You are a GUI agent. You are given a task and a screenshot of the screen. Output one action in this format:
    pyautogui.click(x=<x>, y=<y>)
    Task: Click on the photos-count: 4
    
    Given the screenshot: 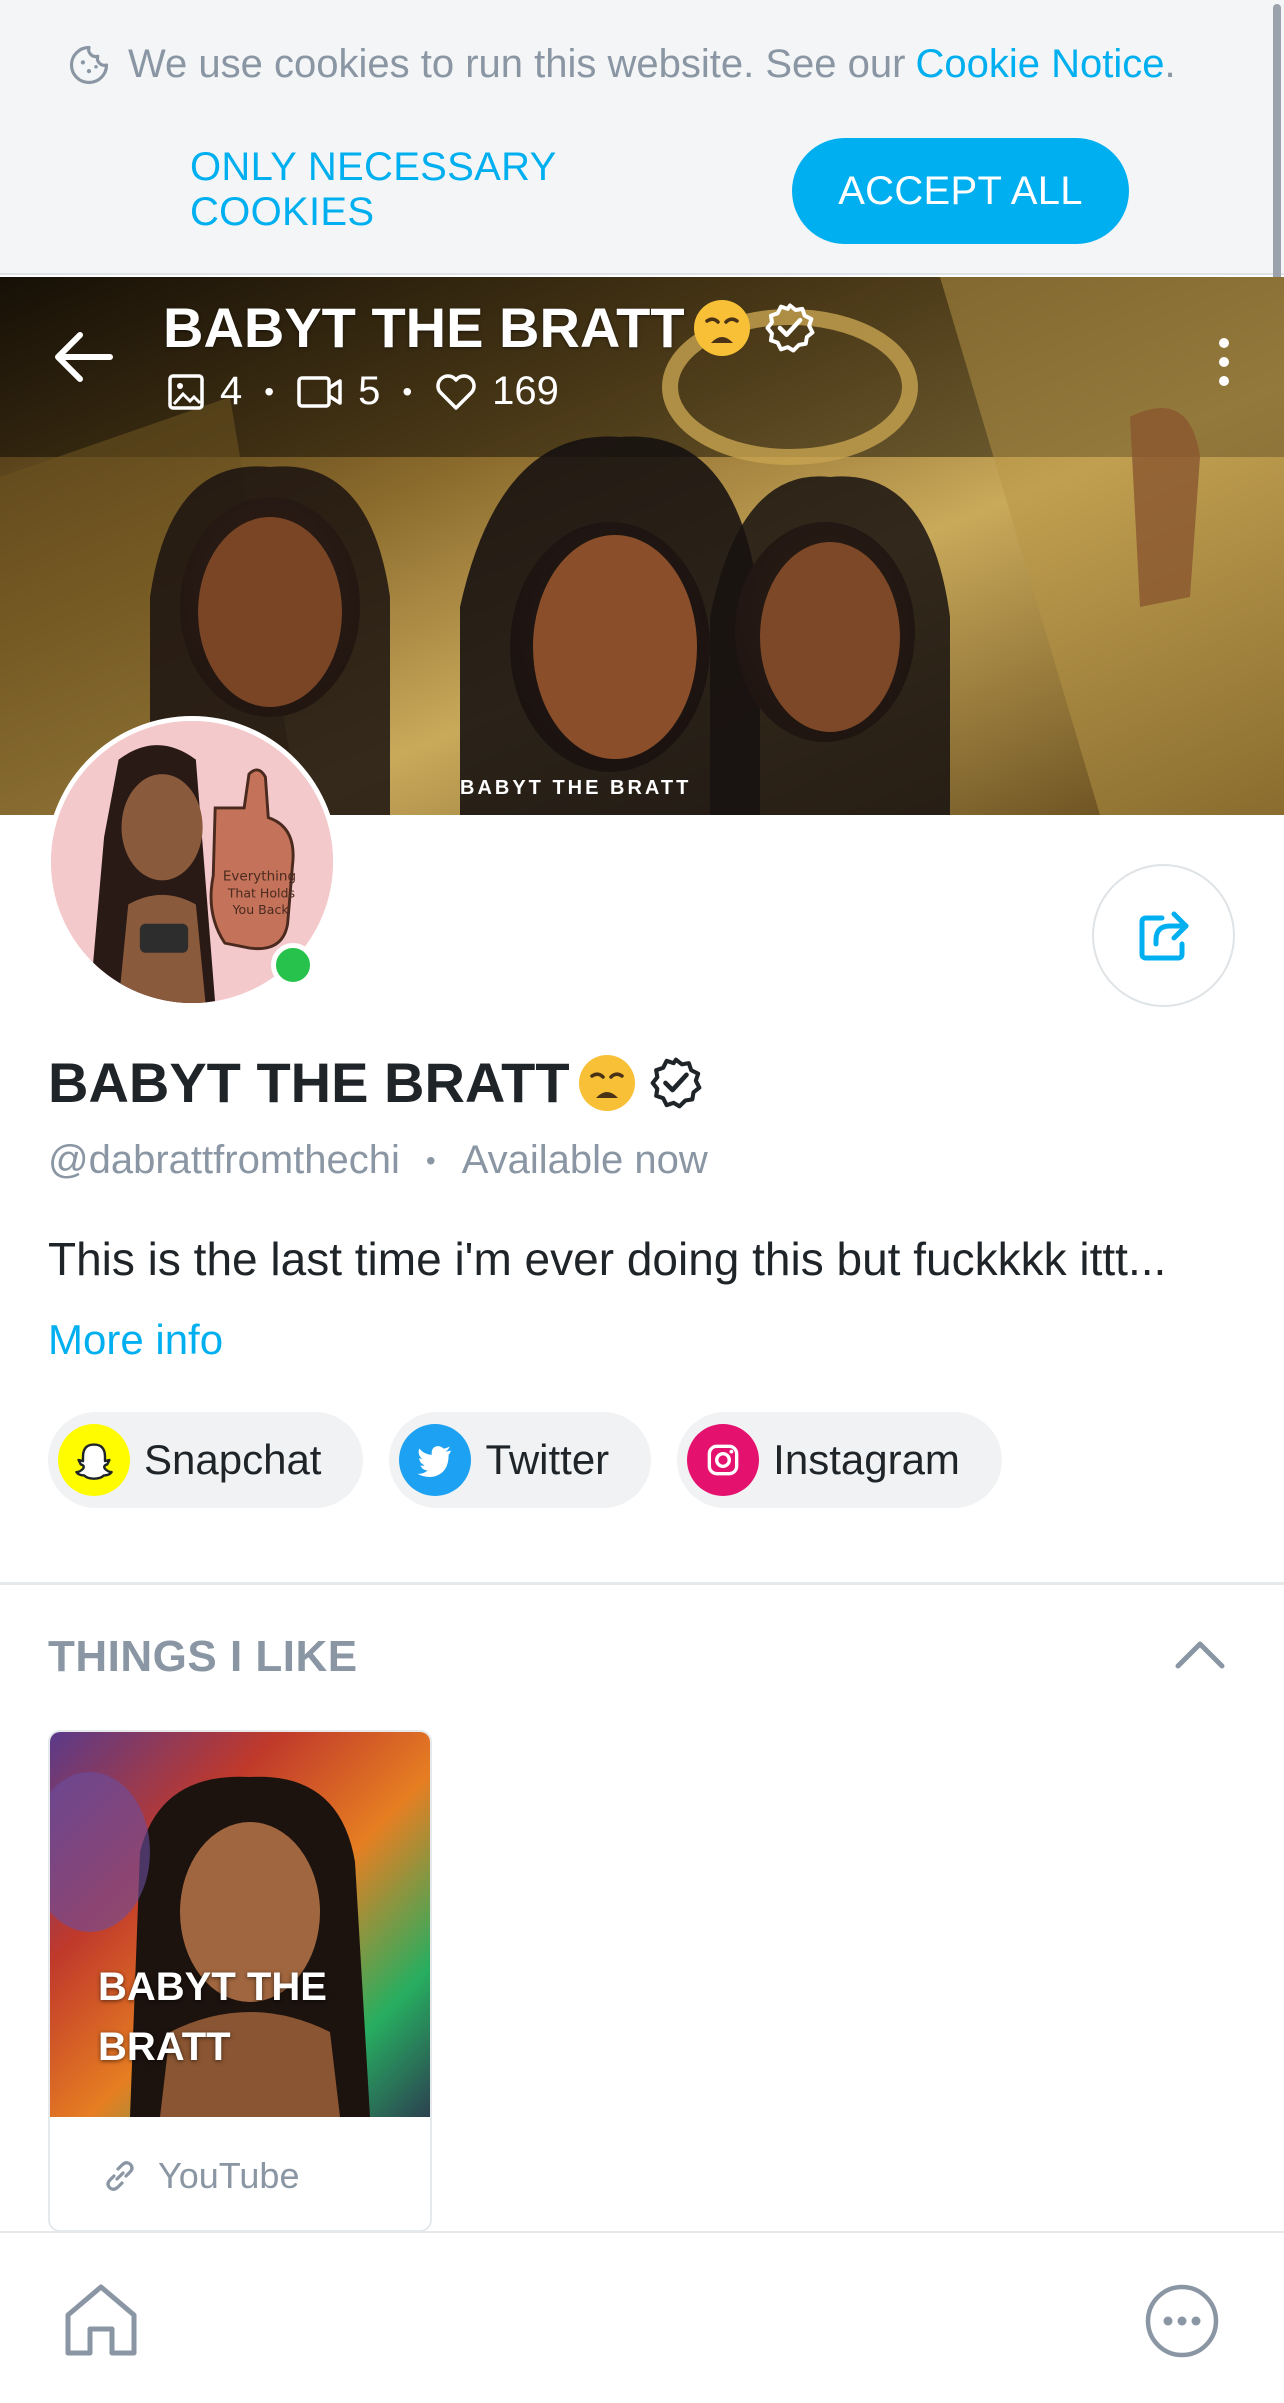 What is the action you would take?
    pyautogui.click(x=204, y=391)
    